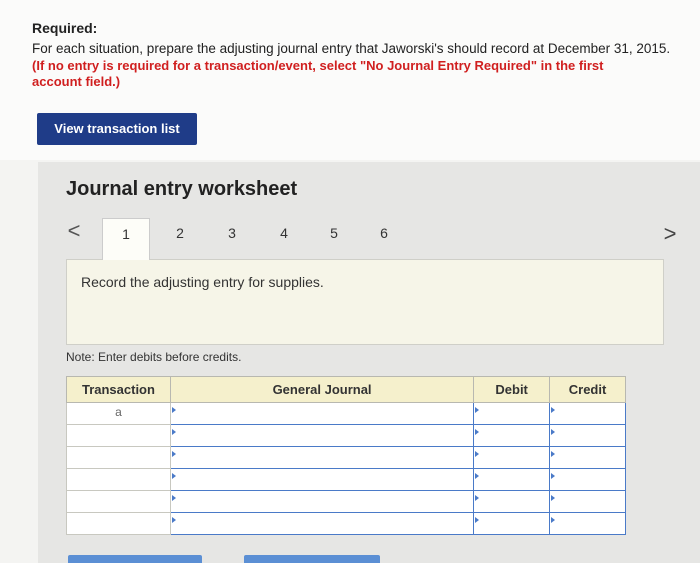 The height and width of the screenshot is (563, 700). Describe the element at coordinates (384, 233) in the screenshot. I see `tab-6: 6` at that location.